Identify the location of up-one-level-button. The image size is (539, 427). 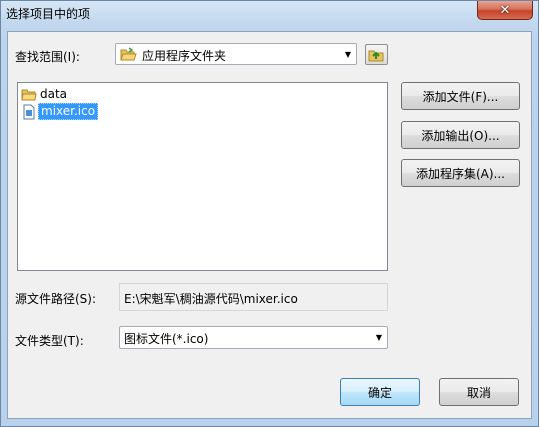
(376, 54).